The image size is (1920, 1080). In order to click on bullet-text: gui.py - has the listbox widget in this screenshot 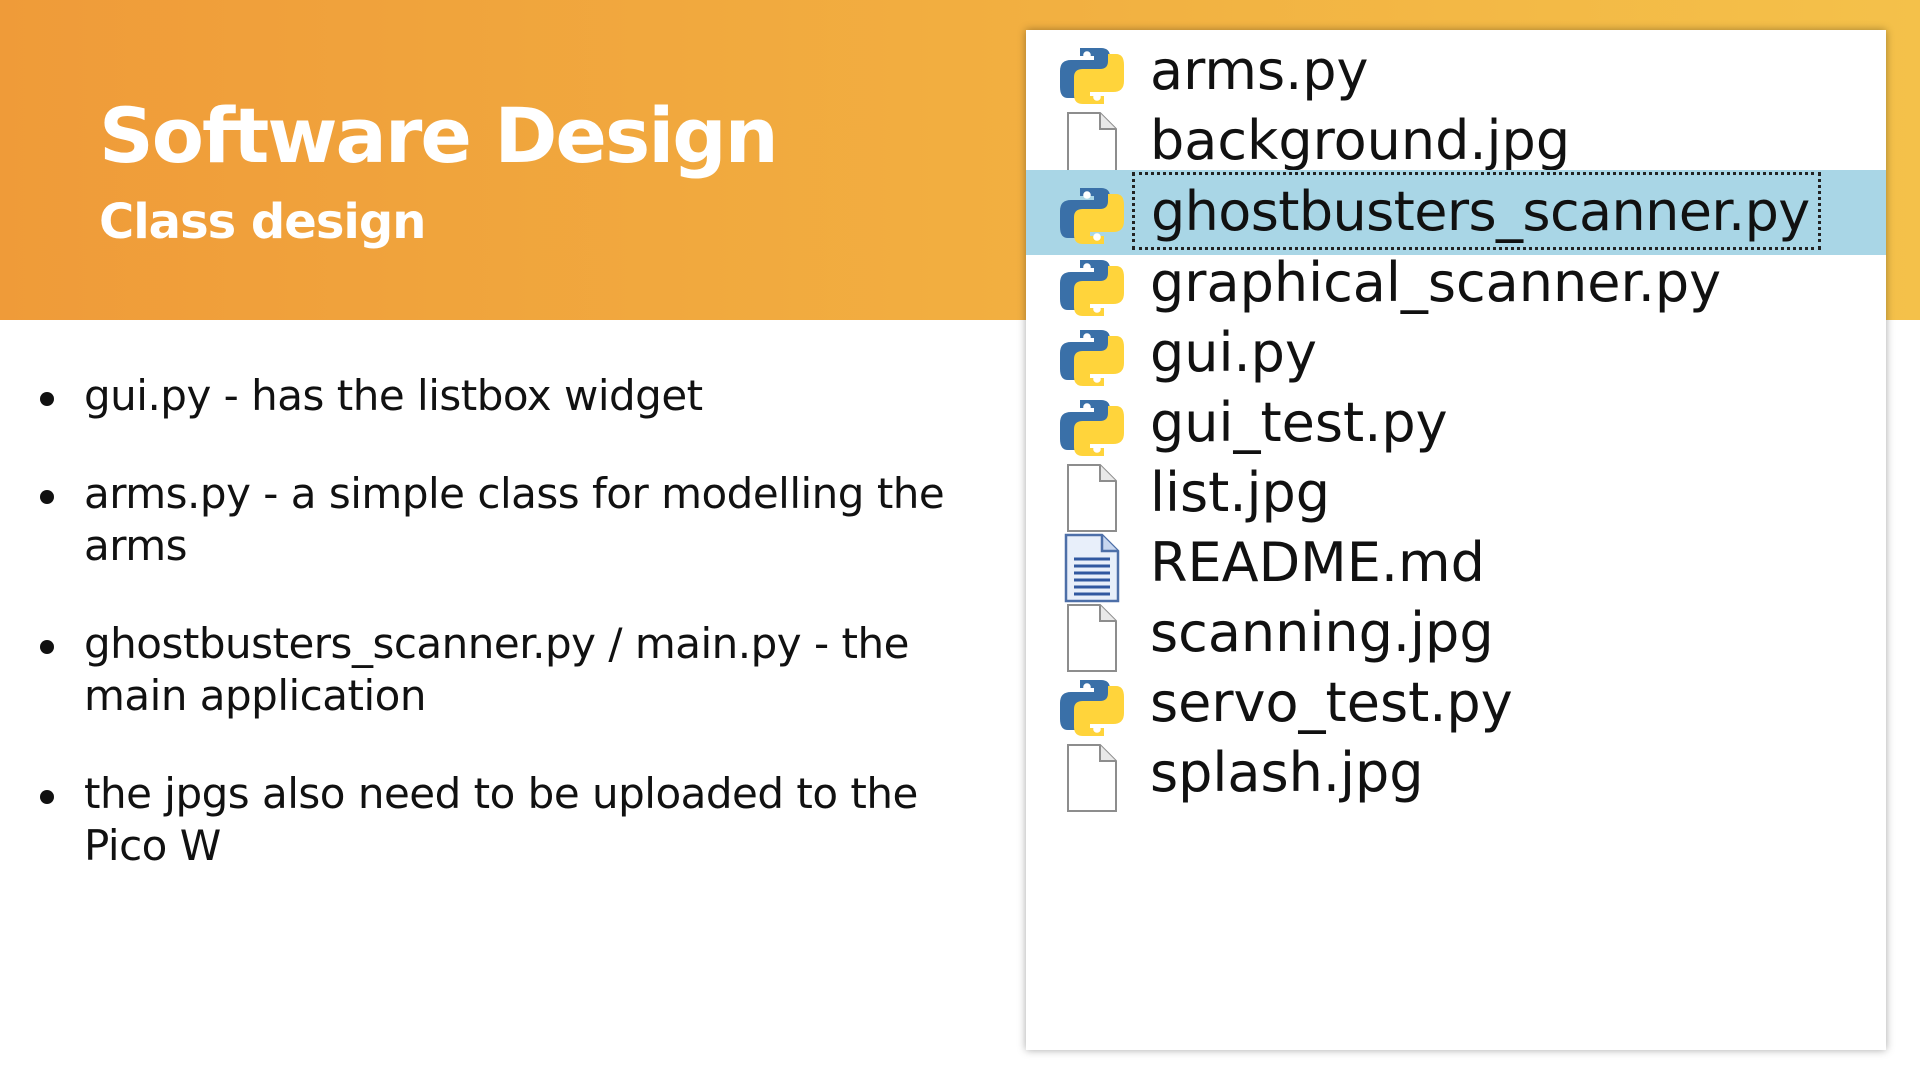, I will do `click(393, 395)`.